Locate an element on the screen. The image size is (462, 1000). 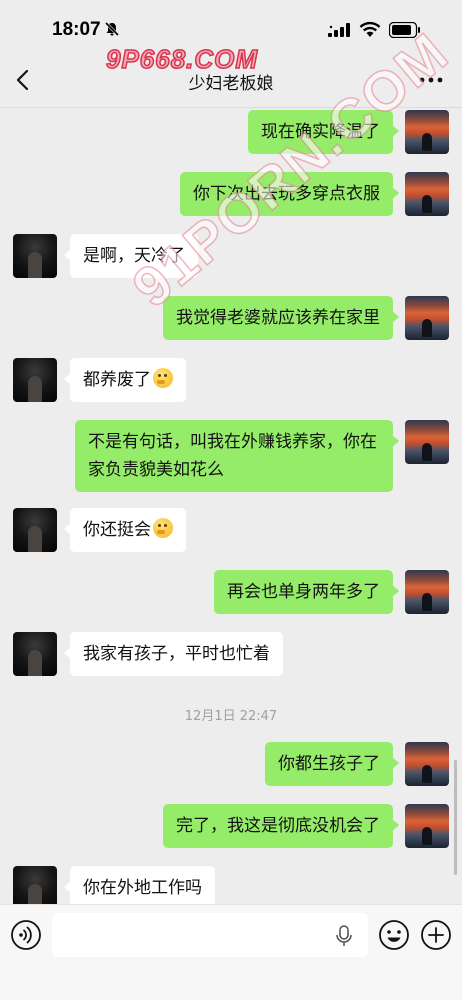
message-bubble: 现在确实降温了 is located at coordinates (323, 132).